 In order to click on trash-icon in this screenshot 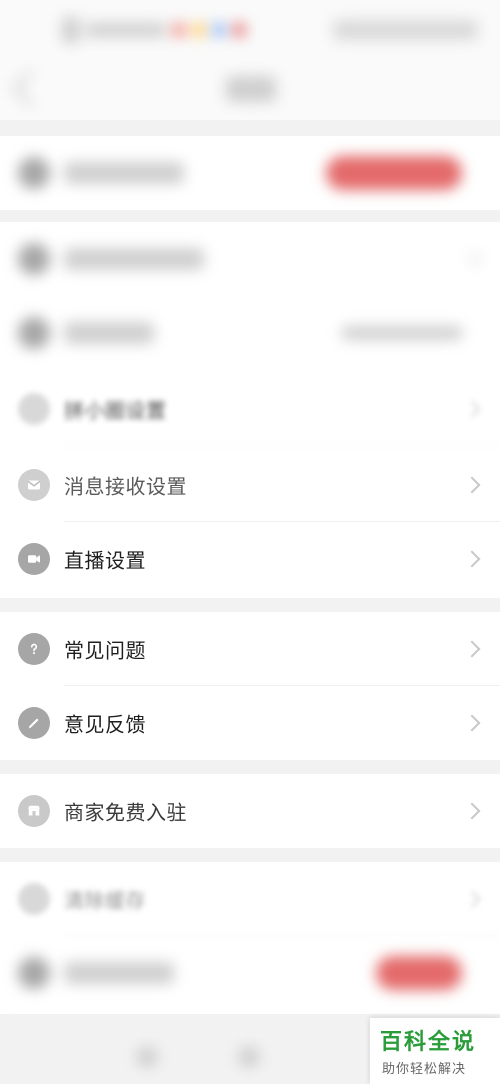, I will do `click(34, 899)`.